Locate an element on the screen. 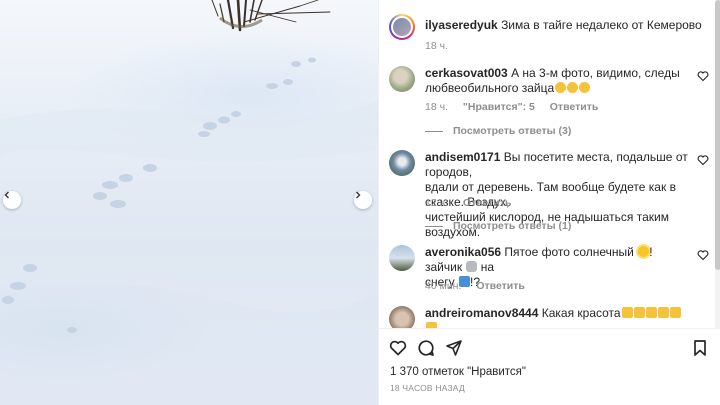 Image resolution: width=720 pixels, height=405 pixels. next-photo-button is located at coordinates (363, 200).